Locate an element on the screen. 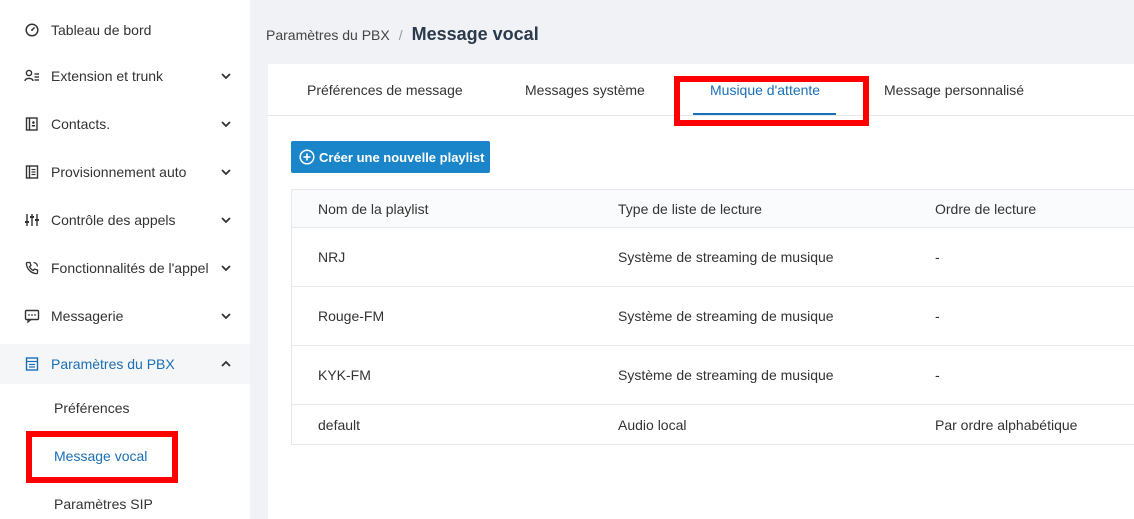 The image size is (1134, 519). sidebar-item-label: Extension et trunk is located at coordinates (107, 76).